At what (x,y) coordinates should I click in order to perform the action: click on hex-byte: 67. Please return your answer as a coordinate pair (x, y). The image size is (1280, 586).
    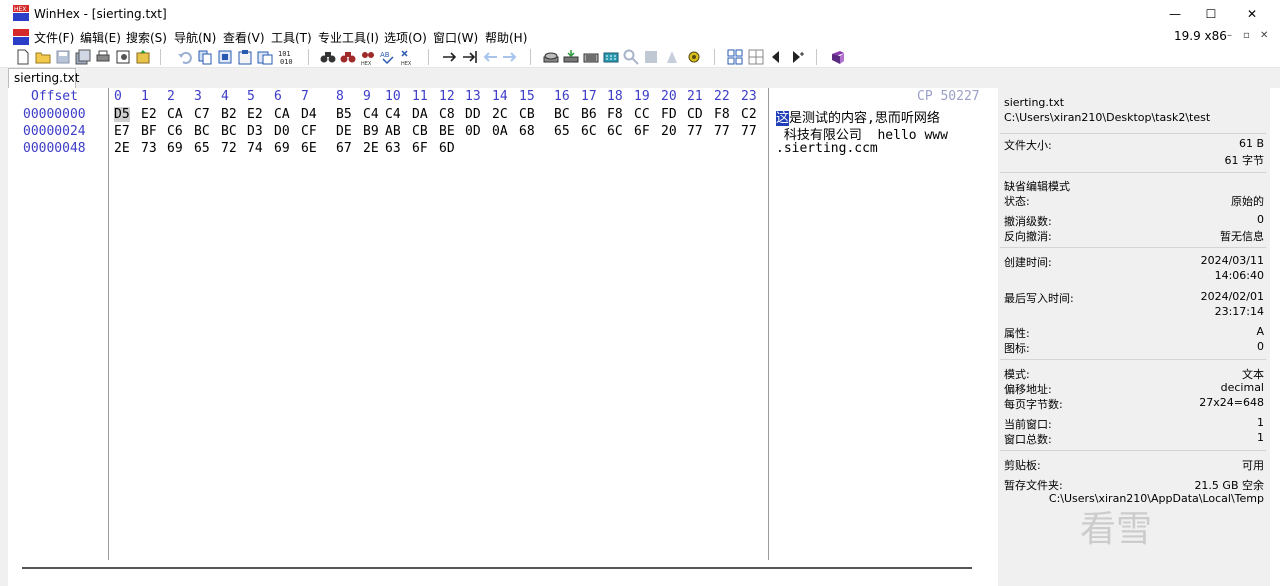
    Looking at the image, I should click on (344, 148).